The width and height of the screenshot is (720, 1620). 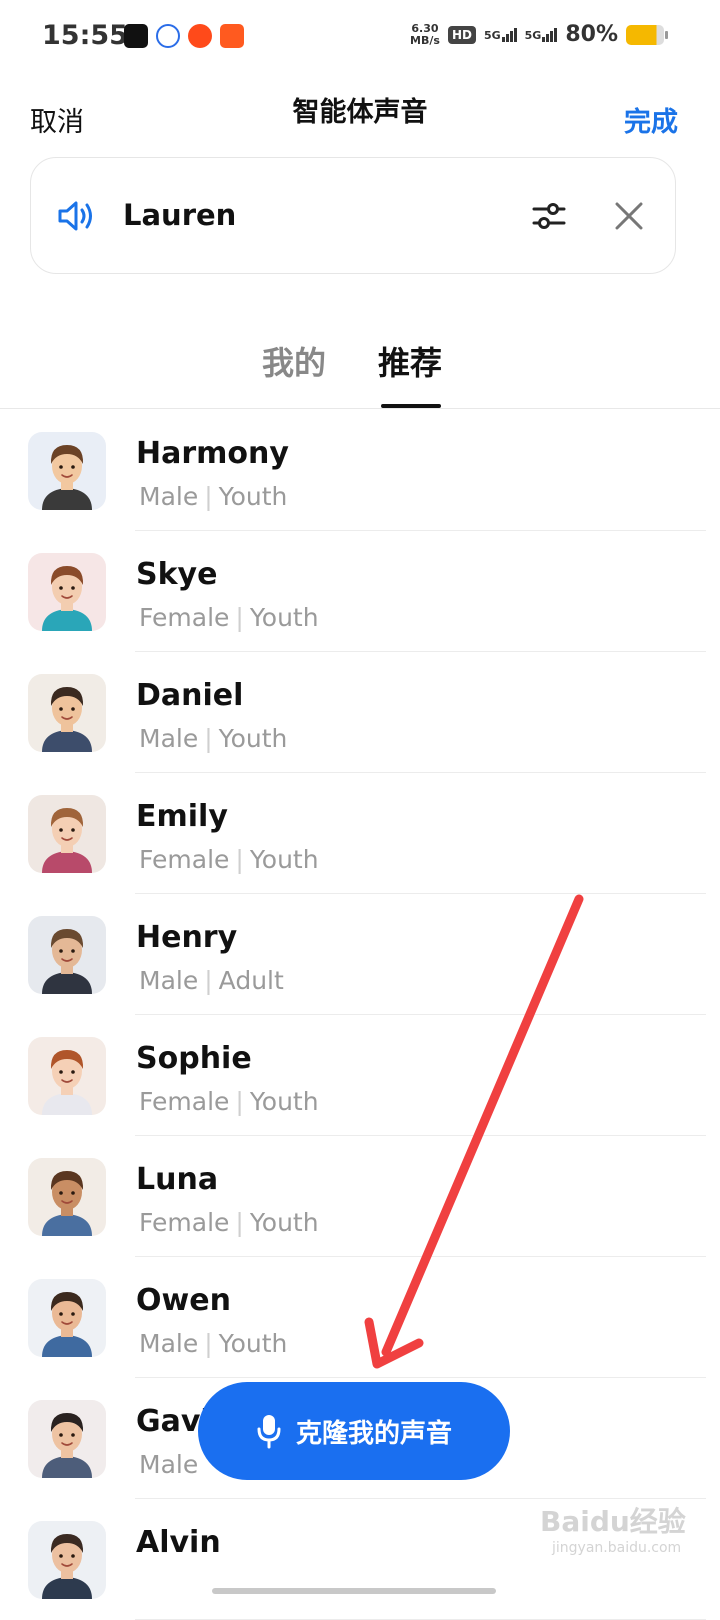 What do you see at coordinates (549, 216) in the screenshot?
I see `settings-sliders-icon` at bounding box center [549, 216].